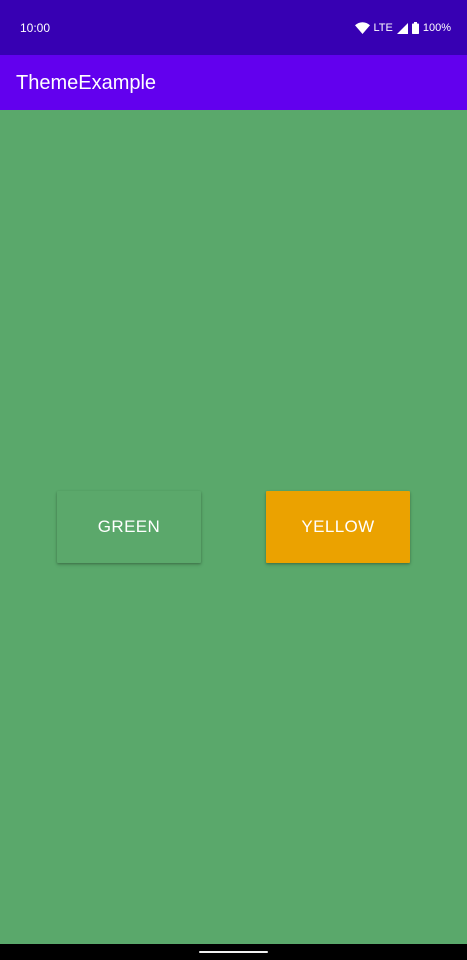 The image size is (467, 960). I want to click on status-bar: 10:00 LTE 100%, so click(233, 27).